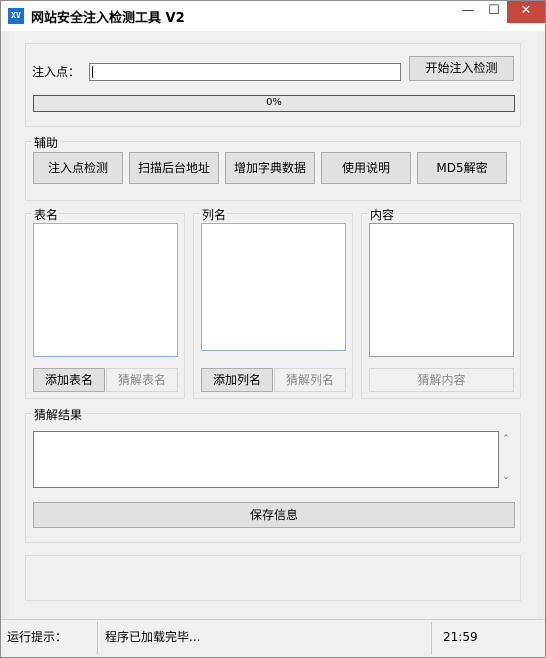  Describe the element at coordinates (237, 380) in the screenshot. I see `add-column-button: 添加列名` at that location.